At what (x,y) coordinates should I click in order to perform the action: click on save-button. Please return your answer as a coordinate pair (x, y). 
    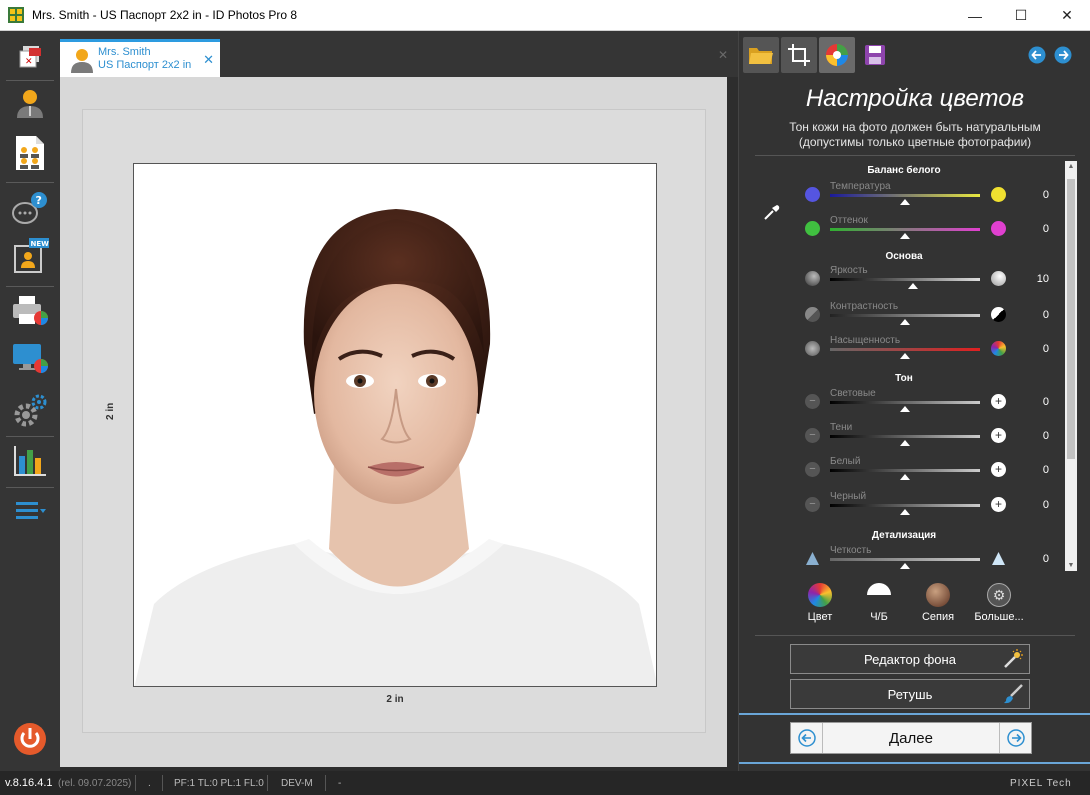
    Looking at the image, I should click on (875, 55).